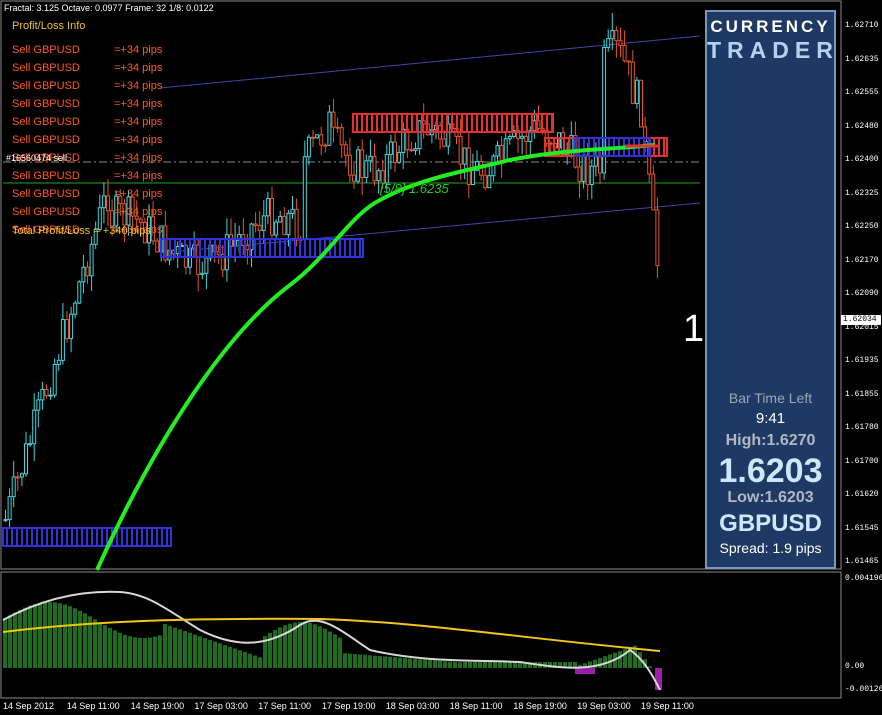 This screenshot has height=715, width=882. I want to click on indicator-tick: 0.00, so click(855, 666).